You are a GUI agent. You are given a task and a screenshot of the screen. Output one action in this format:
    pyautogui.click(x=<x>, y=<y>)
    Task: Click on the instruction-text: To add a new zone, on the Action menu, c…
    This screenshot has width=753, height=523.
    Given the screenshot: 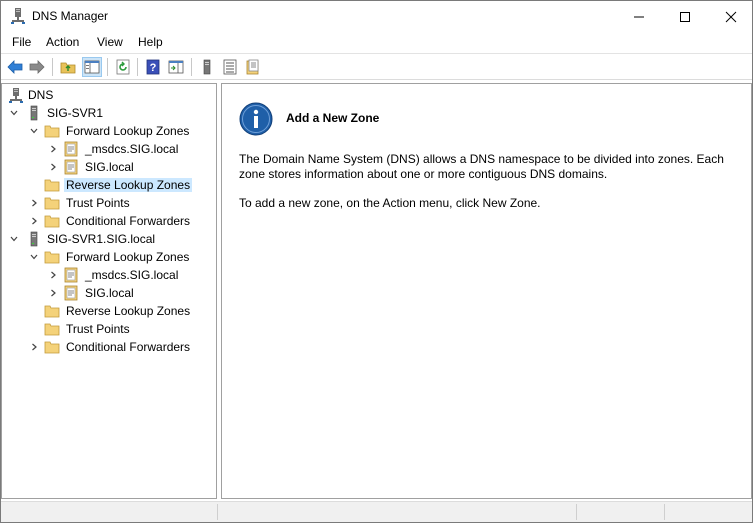 What is the action you would take?
    pyautogui.click(x=390, y=203)
    